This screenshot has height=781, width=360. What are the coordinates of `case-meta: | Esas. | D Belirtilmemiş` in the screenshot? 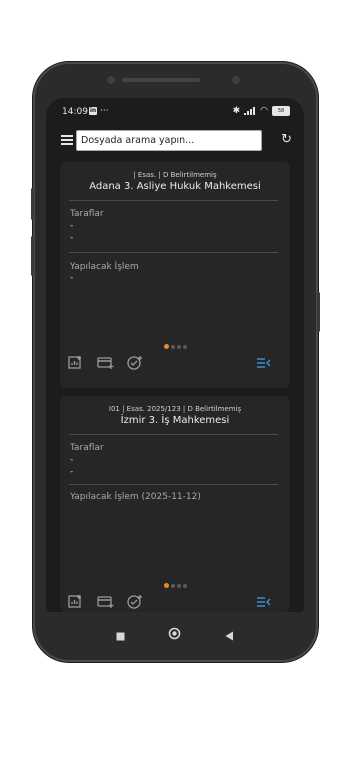 It's located at (175, 175).